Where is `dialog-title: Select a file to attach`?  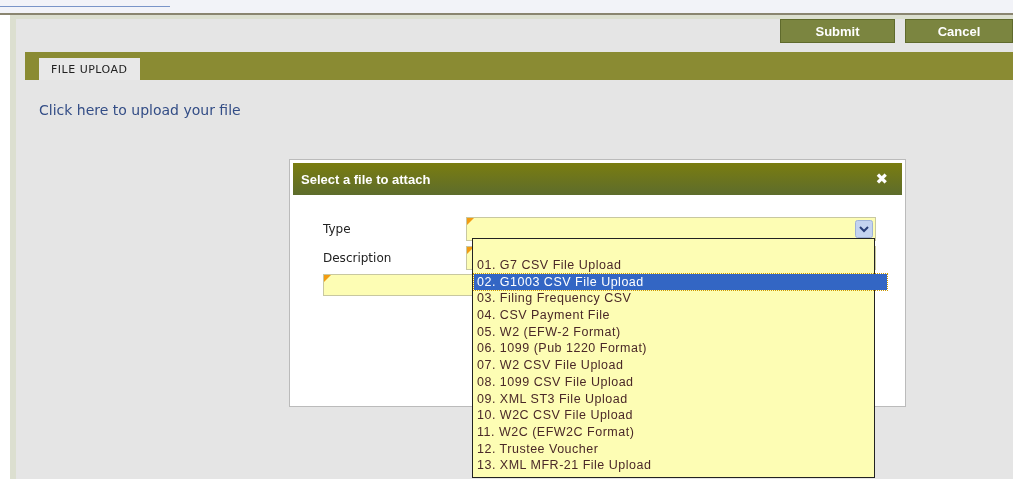 dialog-title: Select a file to attach is located at coordinates (366, 179).